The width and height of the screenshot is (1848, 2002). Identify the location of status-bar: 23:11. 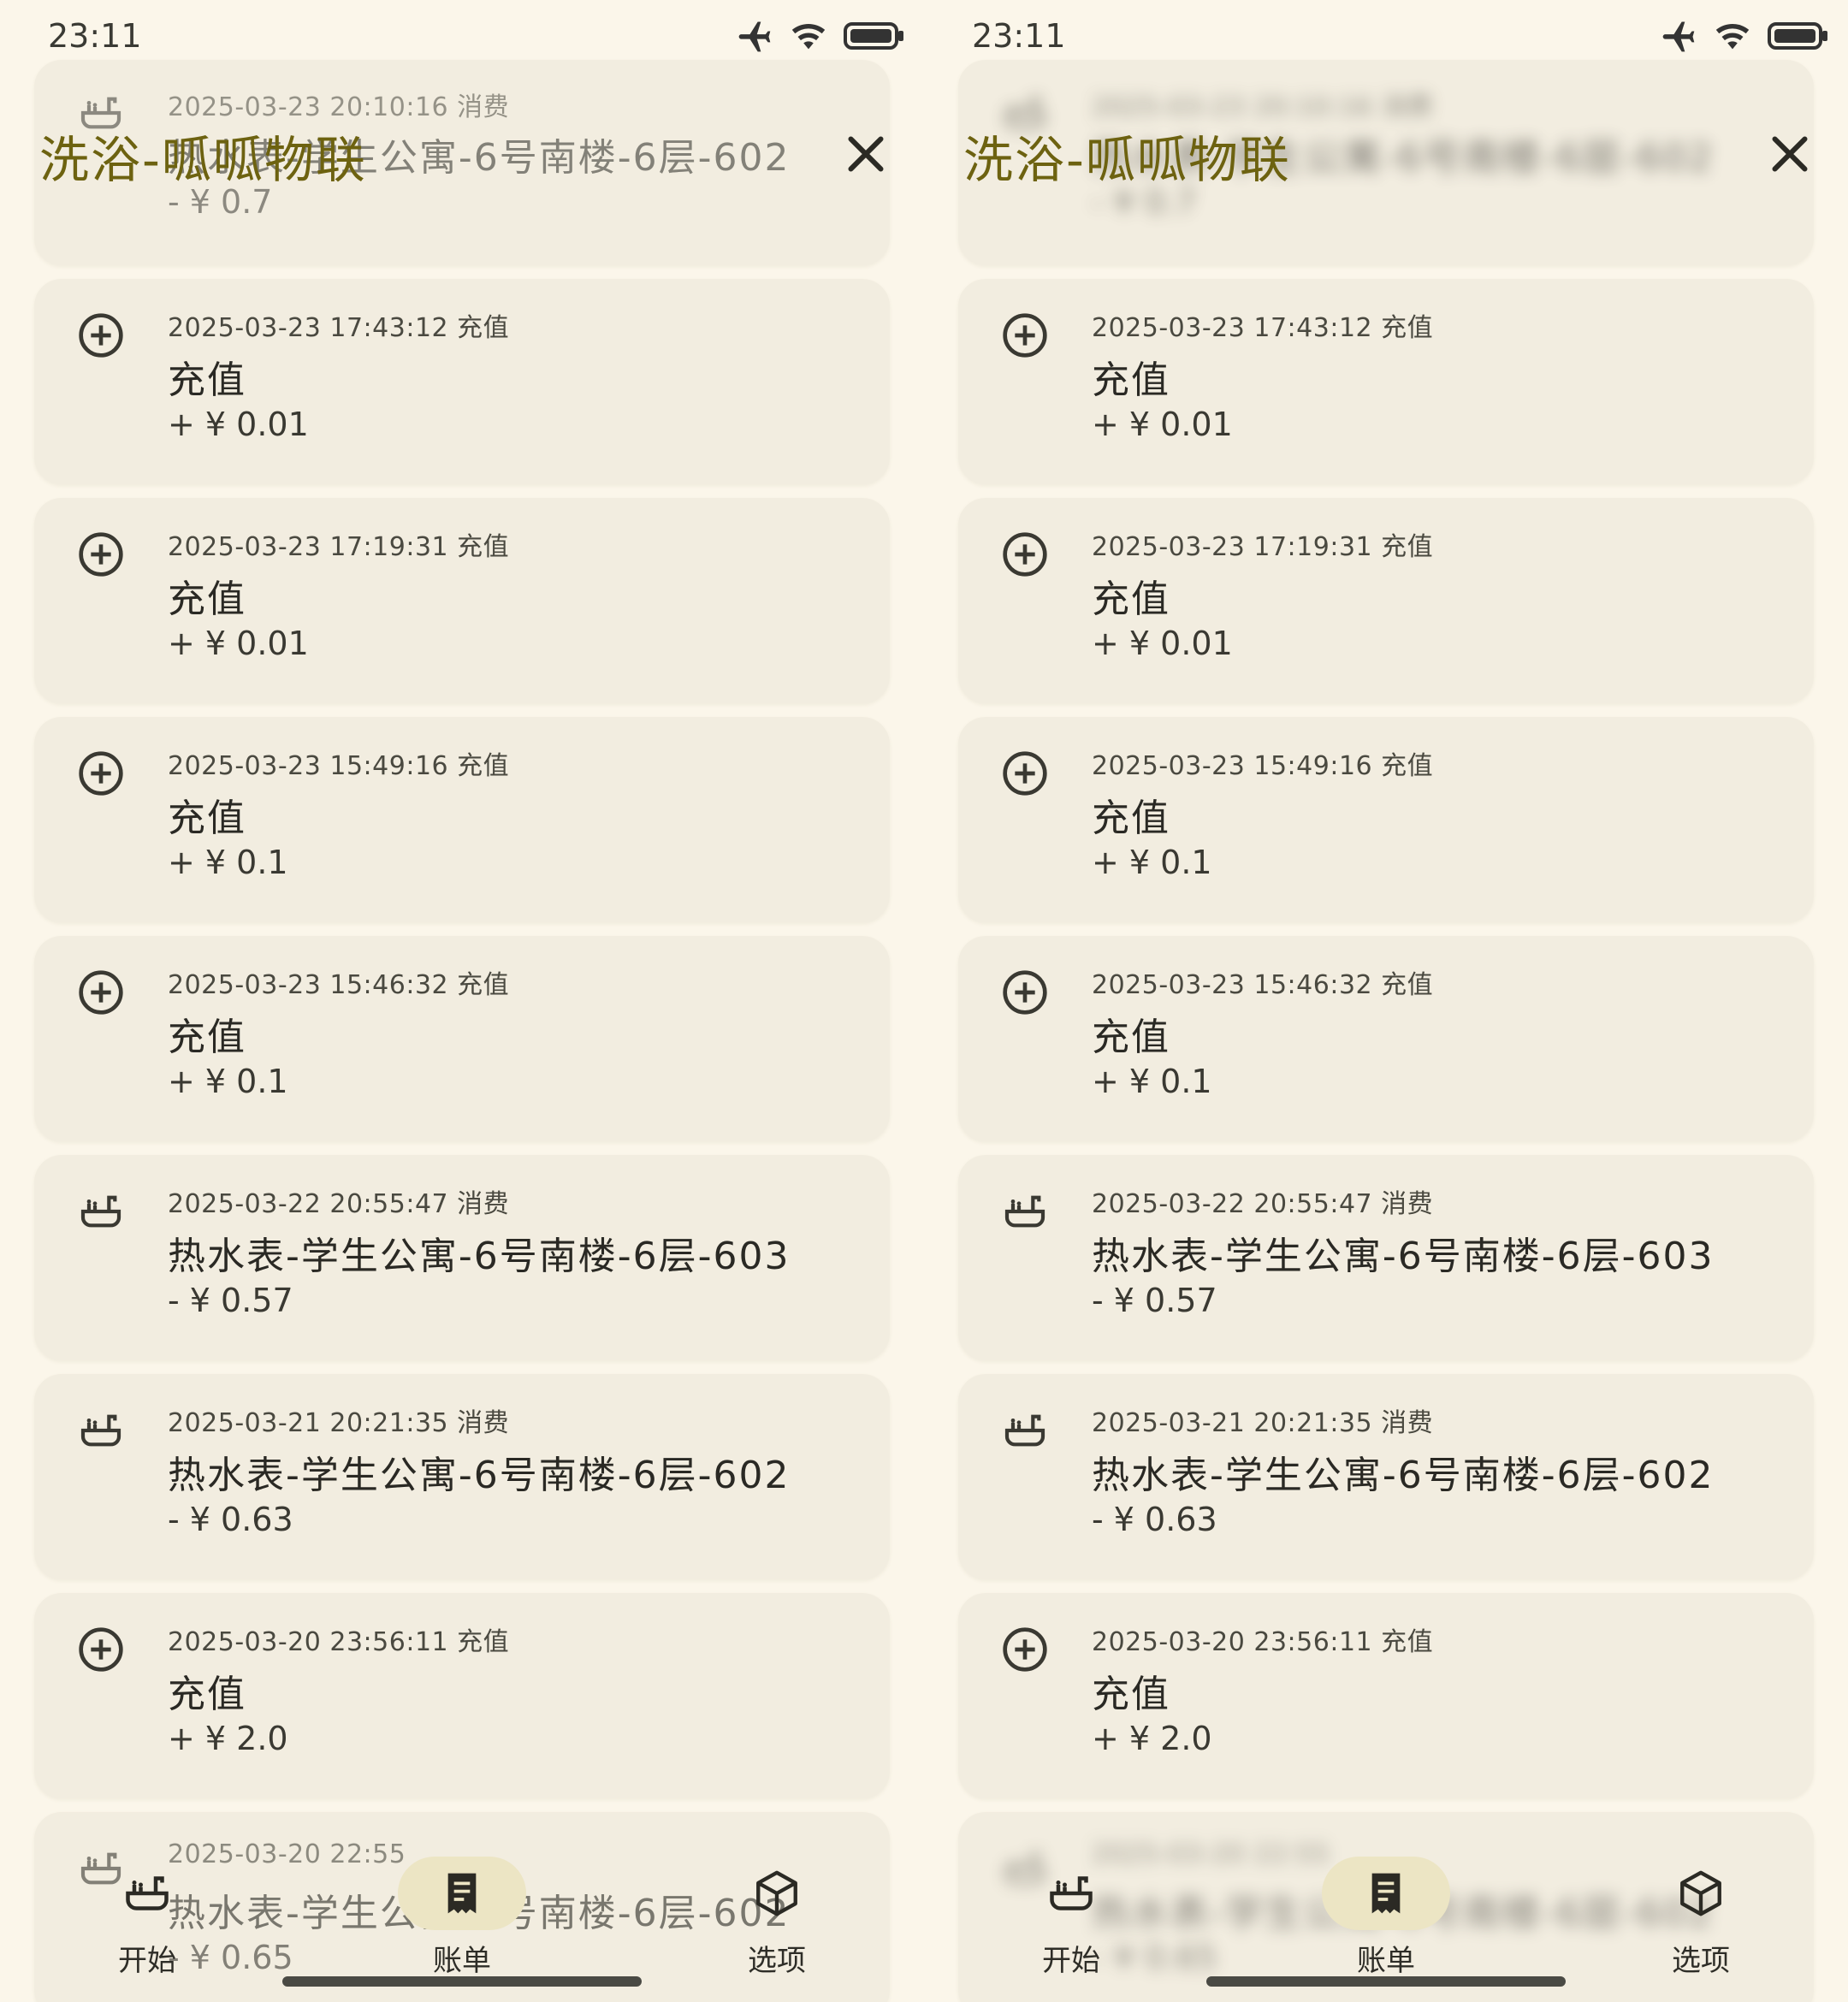
(462, 38).